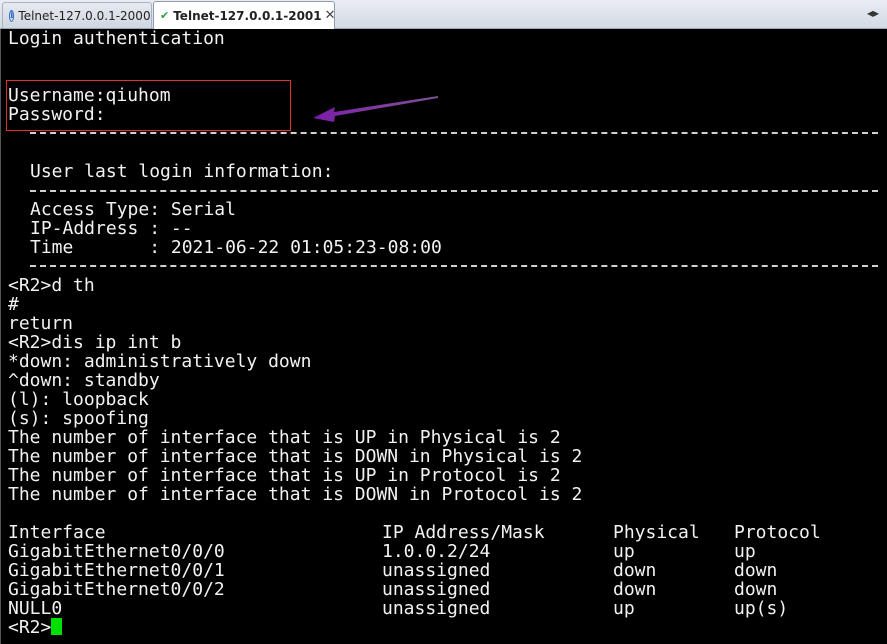 This screenshot has width=887, height=644. Describe the element at coordinates (761, 608) in the screenshot. I see `table-cell-protocol: up(s)` at that location.